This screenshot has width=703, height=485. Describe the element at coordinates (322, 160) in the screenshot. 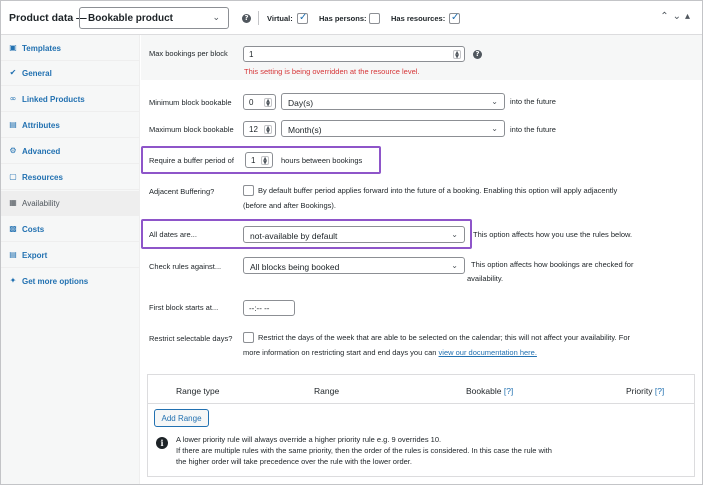

I see `buffer-suffix: hours between bookings` at that location.